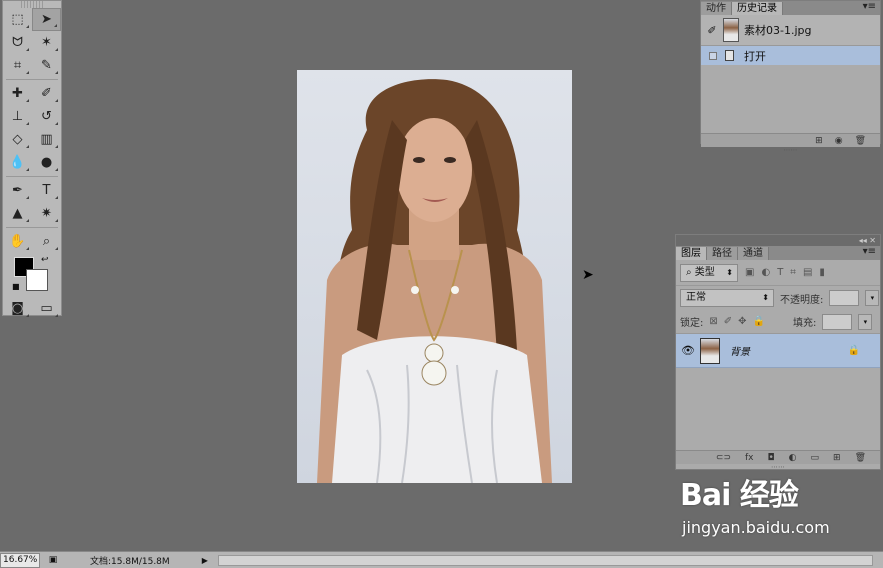 The width and height of the screenshot is (883, 568). Describe the element at coordinates (704, 272) in the screenshot. I see `filter-kind-value: 类型` at that location.